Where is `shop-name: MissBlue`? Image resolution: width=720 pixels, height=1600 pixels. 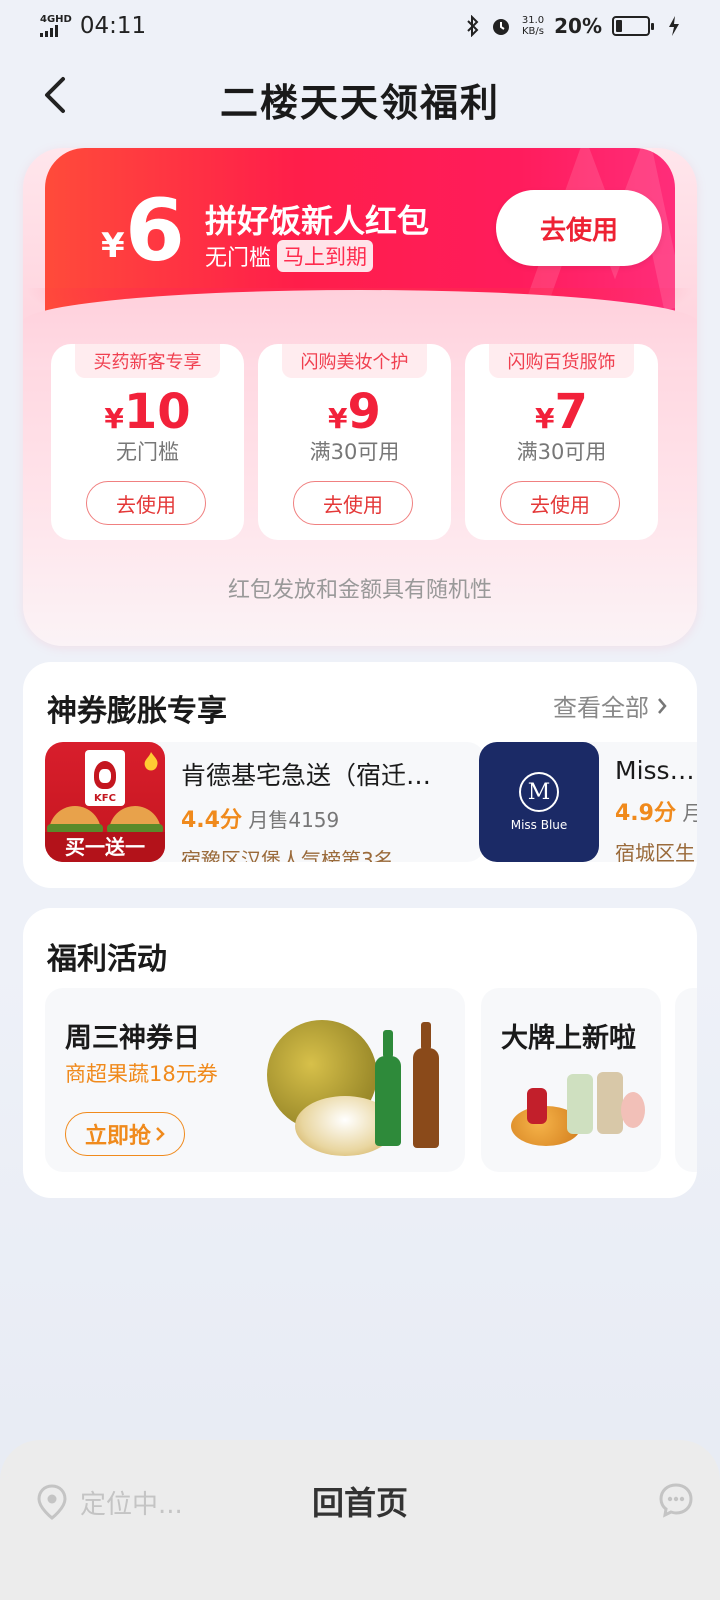 shop-name: MissBlue is located at coordinates (656, 770).